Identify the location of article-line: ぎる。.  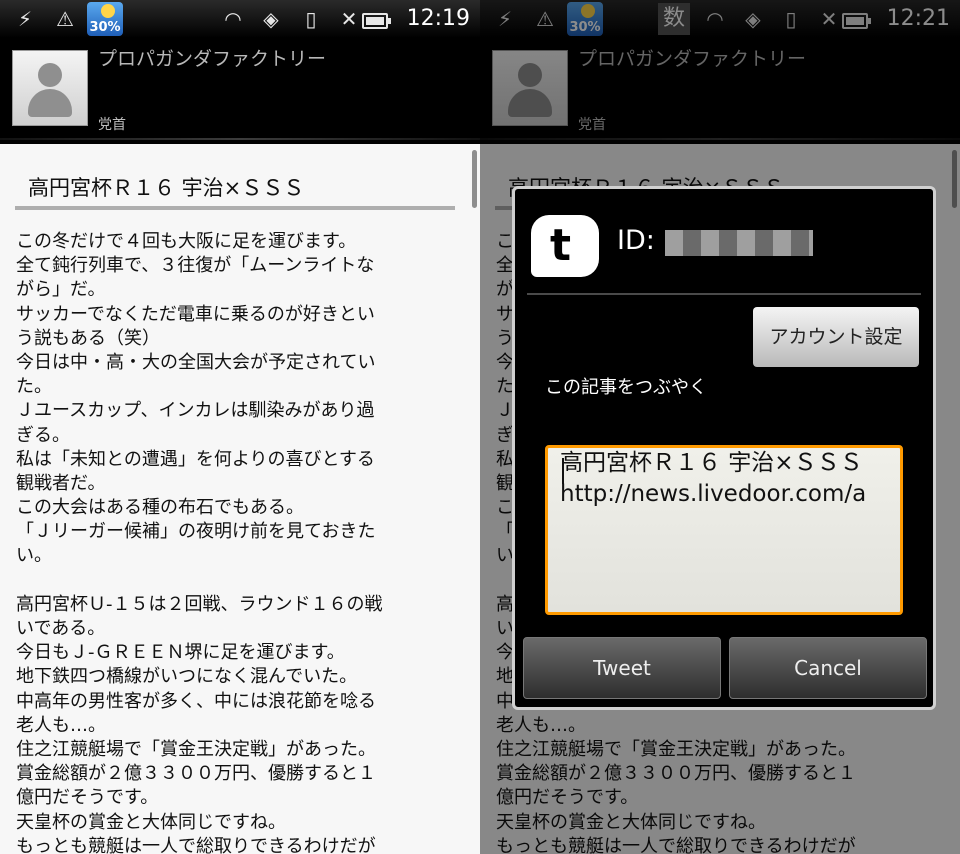
(43, 435).